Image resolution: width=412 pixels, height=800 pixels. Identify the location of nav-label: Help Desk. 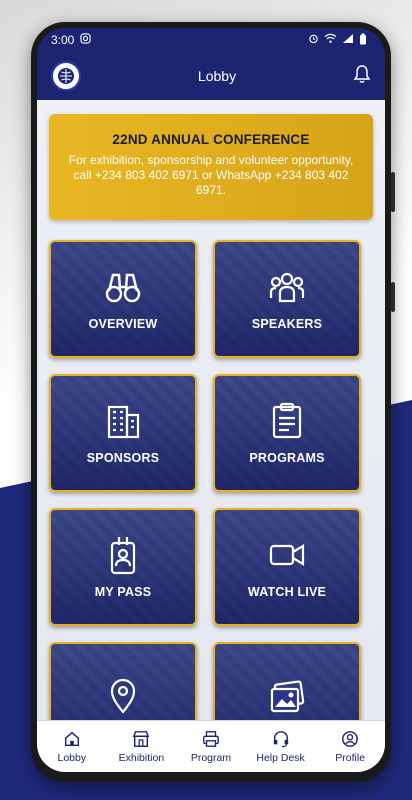
(280, 757).